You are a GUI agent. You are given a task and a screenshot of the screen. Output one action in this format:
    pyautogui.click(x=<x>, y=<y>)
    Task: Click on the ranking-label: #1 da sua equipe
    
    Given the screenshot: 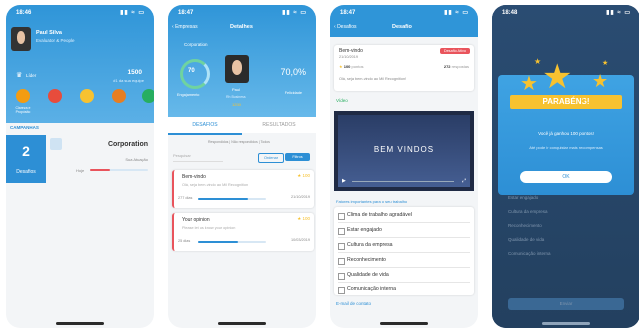 What is the action you would take?
    pyautogui.click(x=128, y=80)
    